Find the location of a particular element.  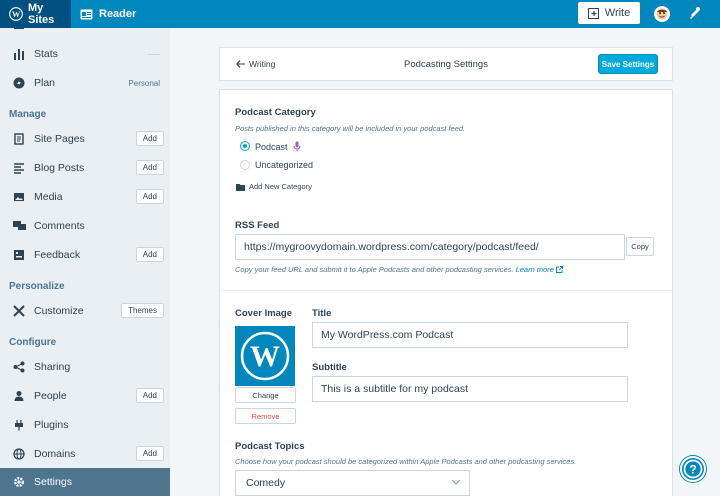

add-people-button: Add is located at coordinates (149, 395).